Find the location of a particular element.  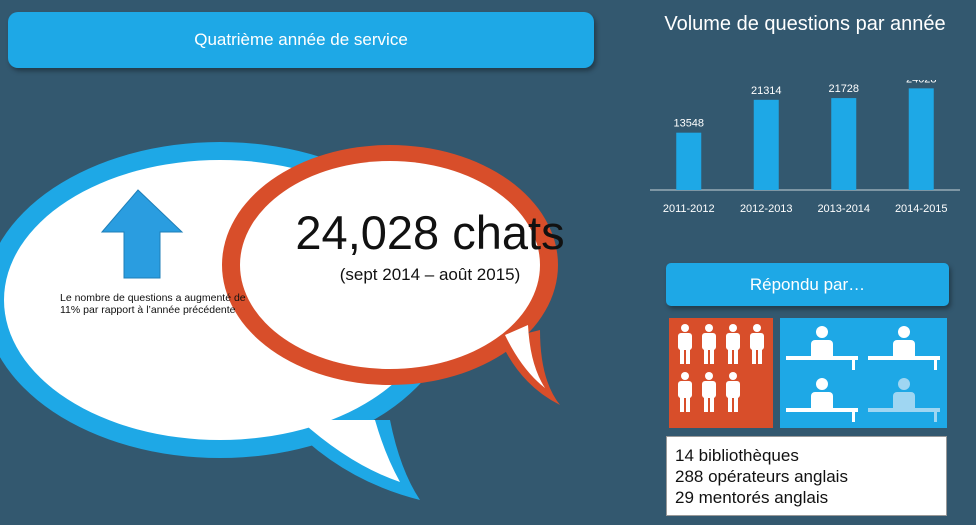

data-label: 13548 is located at coordinates (688, 124).